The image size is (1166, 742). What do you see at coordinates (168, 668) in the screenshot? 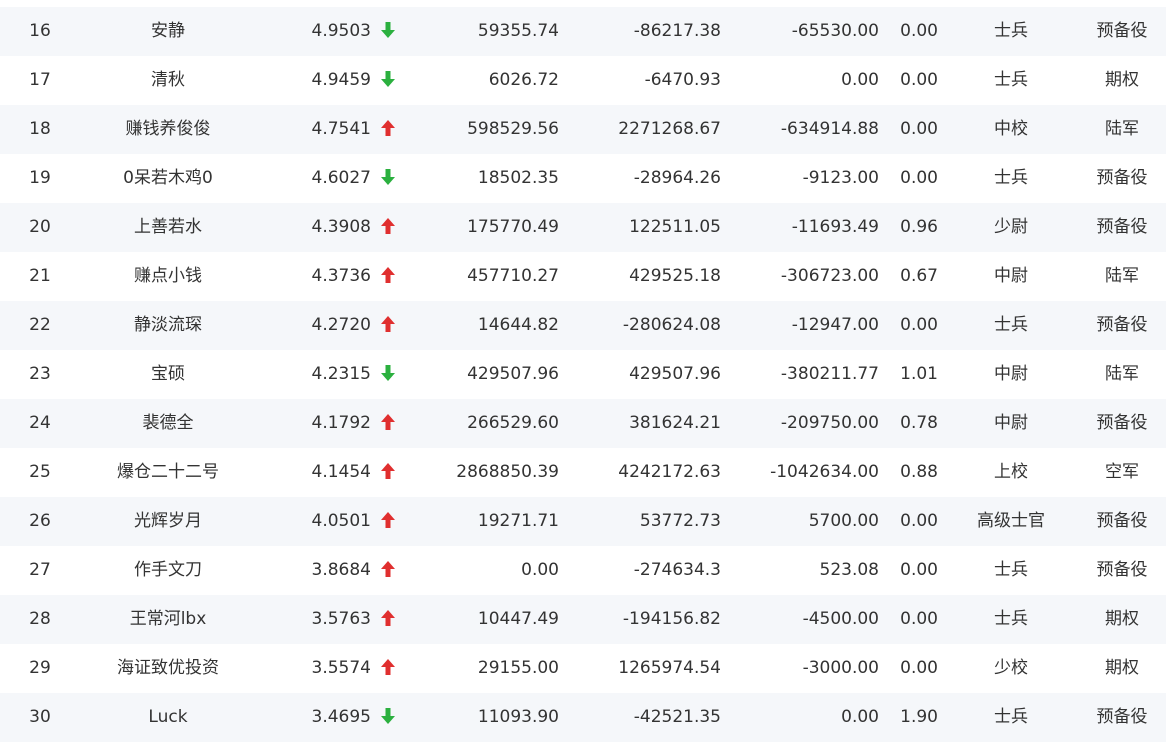
I see `name-cell: 海证致优投资` at bounding box center [168, 668].